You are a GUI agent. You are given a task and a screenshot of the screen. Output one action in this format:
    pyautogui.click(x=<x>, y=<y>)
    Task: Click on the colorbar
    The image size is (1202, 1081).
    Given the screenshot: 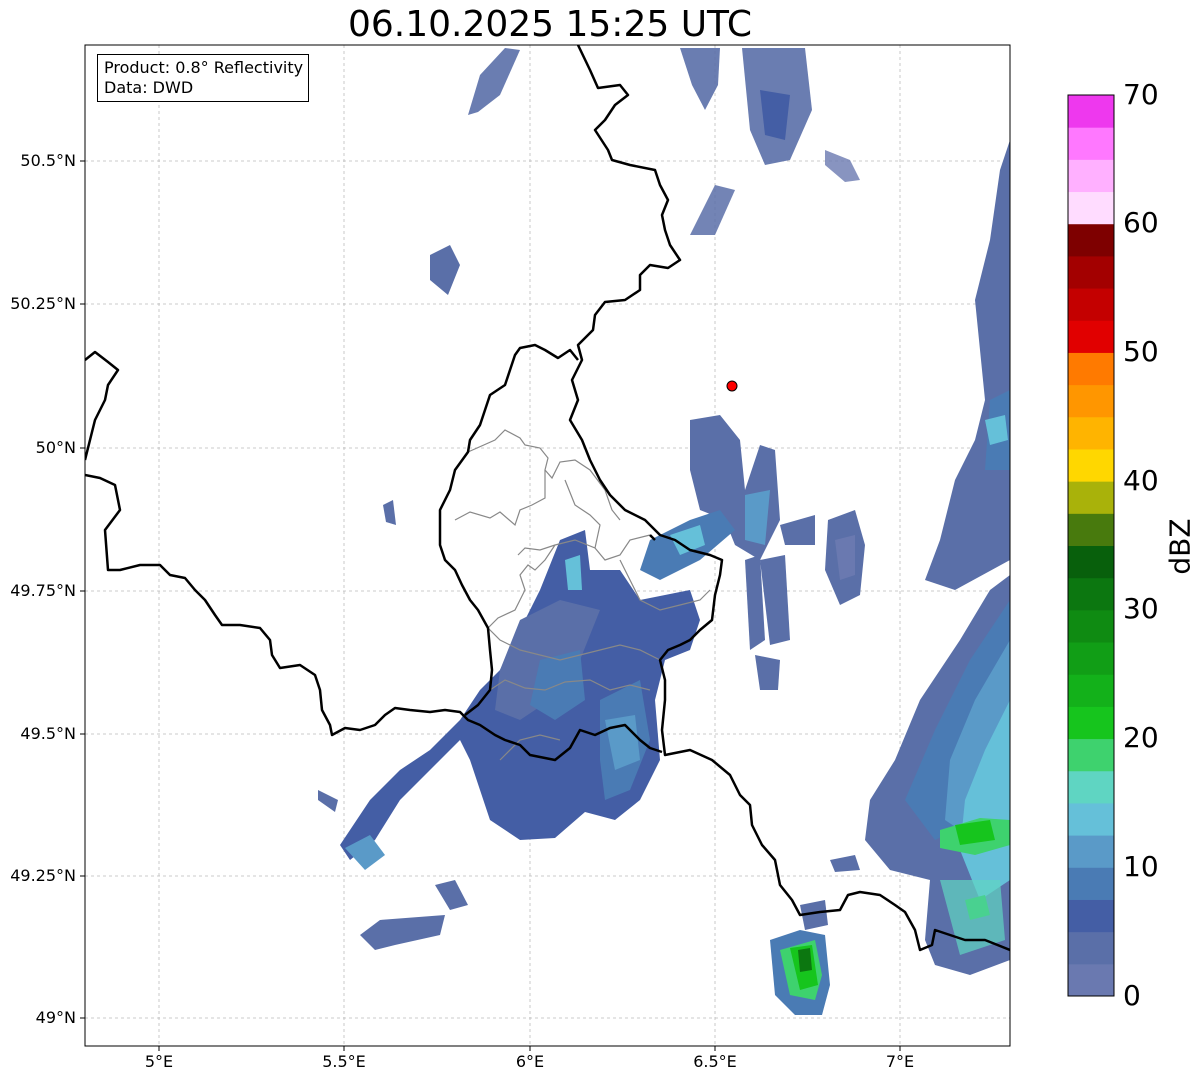 What is the action you would take?
    pyautogui.click(x=1091, y=546)
    